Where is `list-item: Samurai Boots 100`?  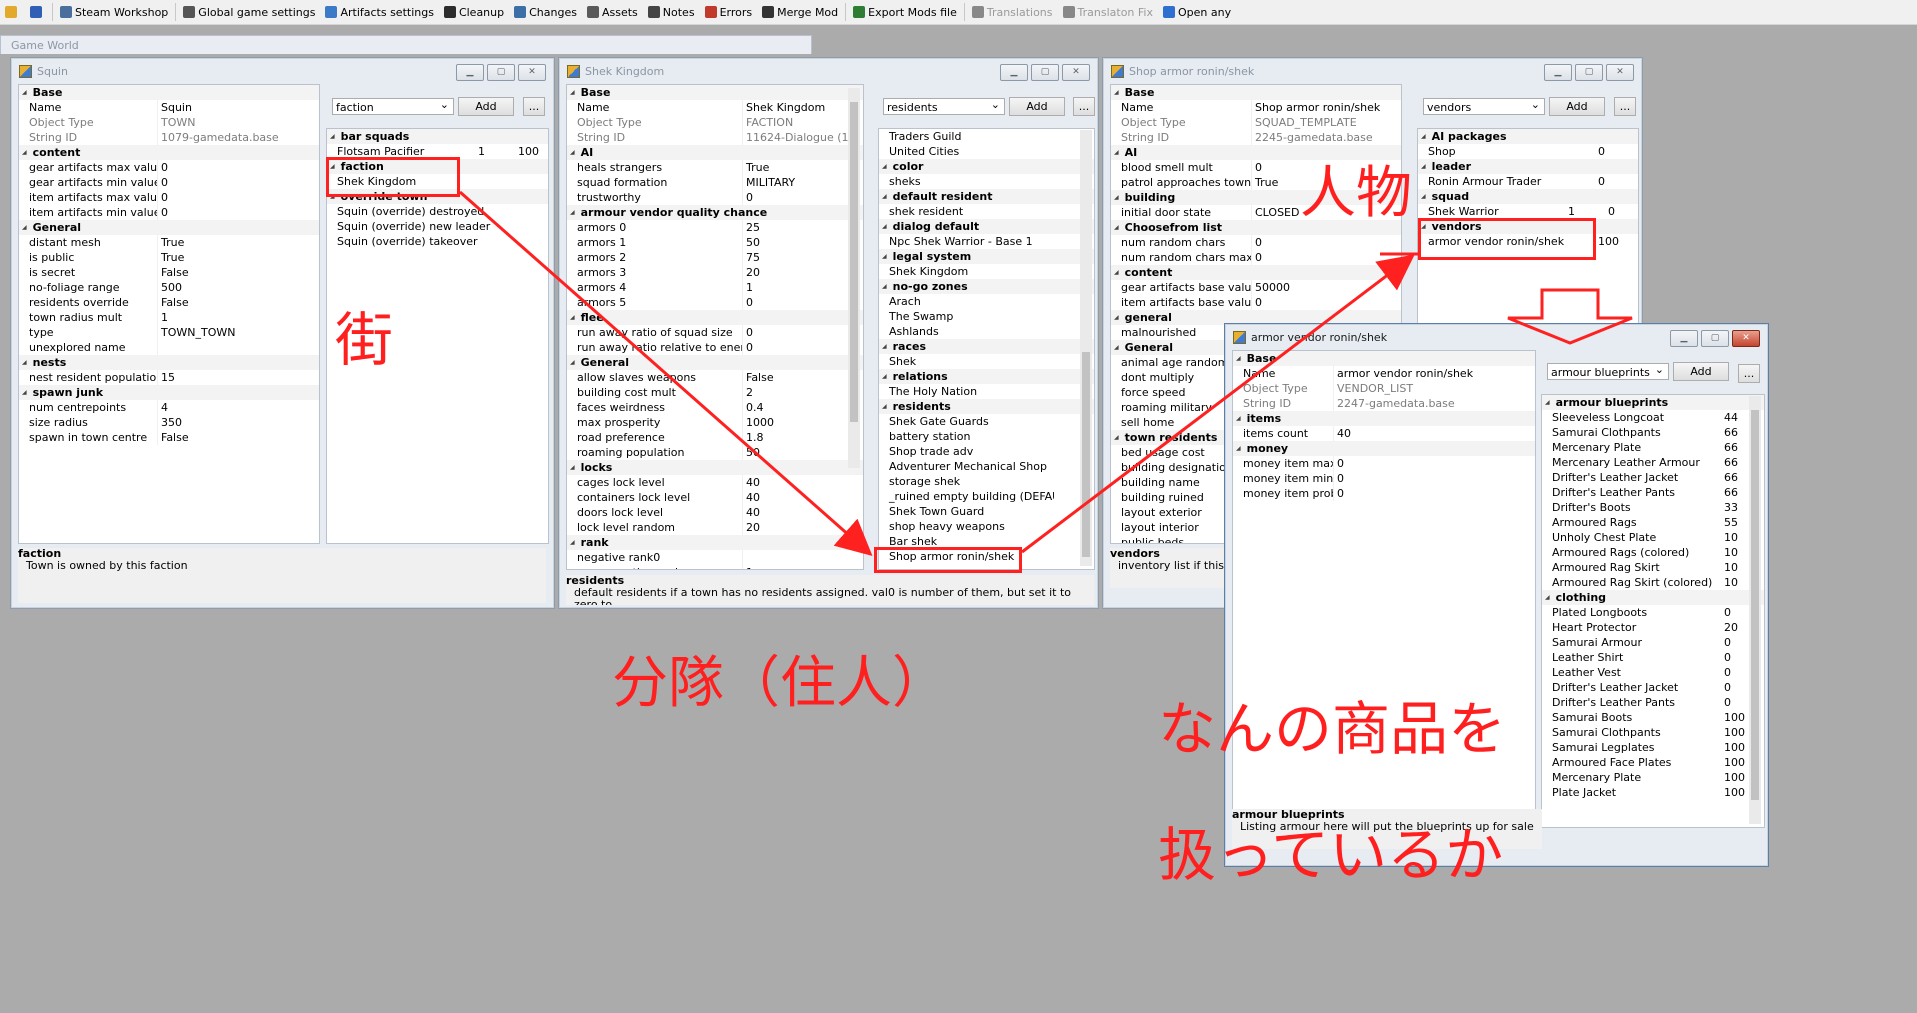
list-item: Samurai Boots 100 is located at coordinates (1653, 717).